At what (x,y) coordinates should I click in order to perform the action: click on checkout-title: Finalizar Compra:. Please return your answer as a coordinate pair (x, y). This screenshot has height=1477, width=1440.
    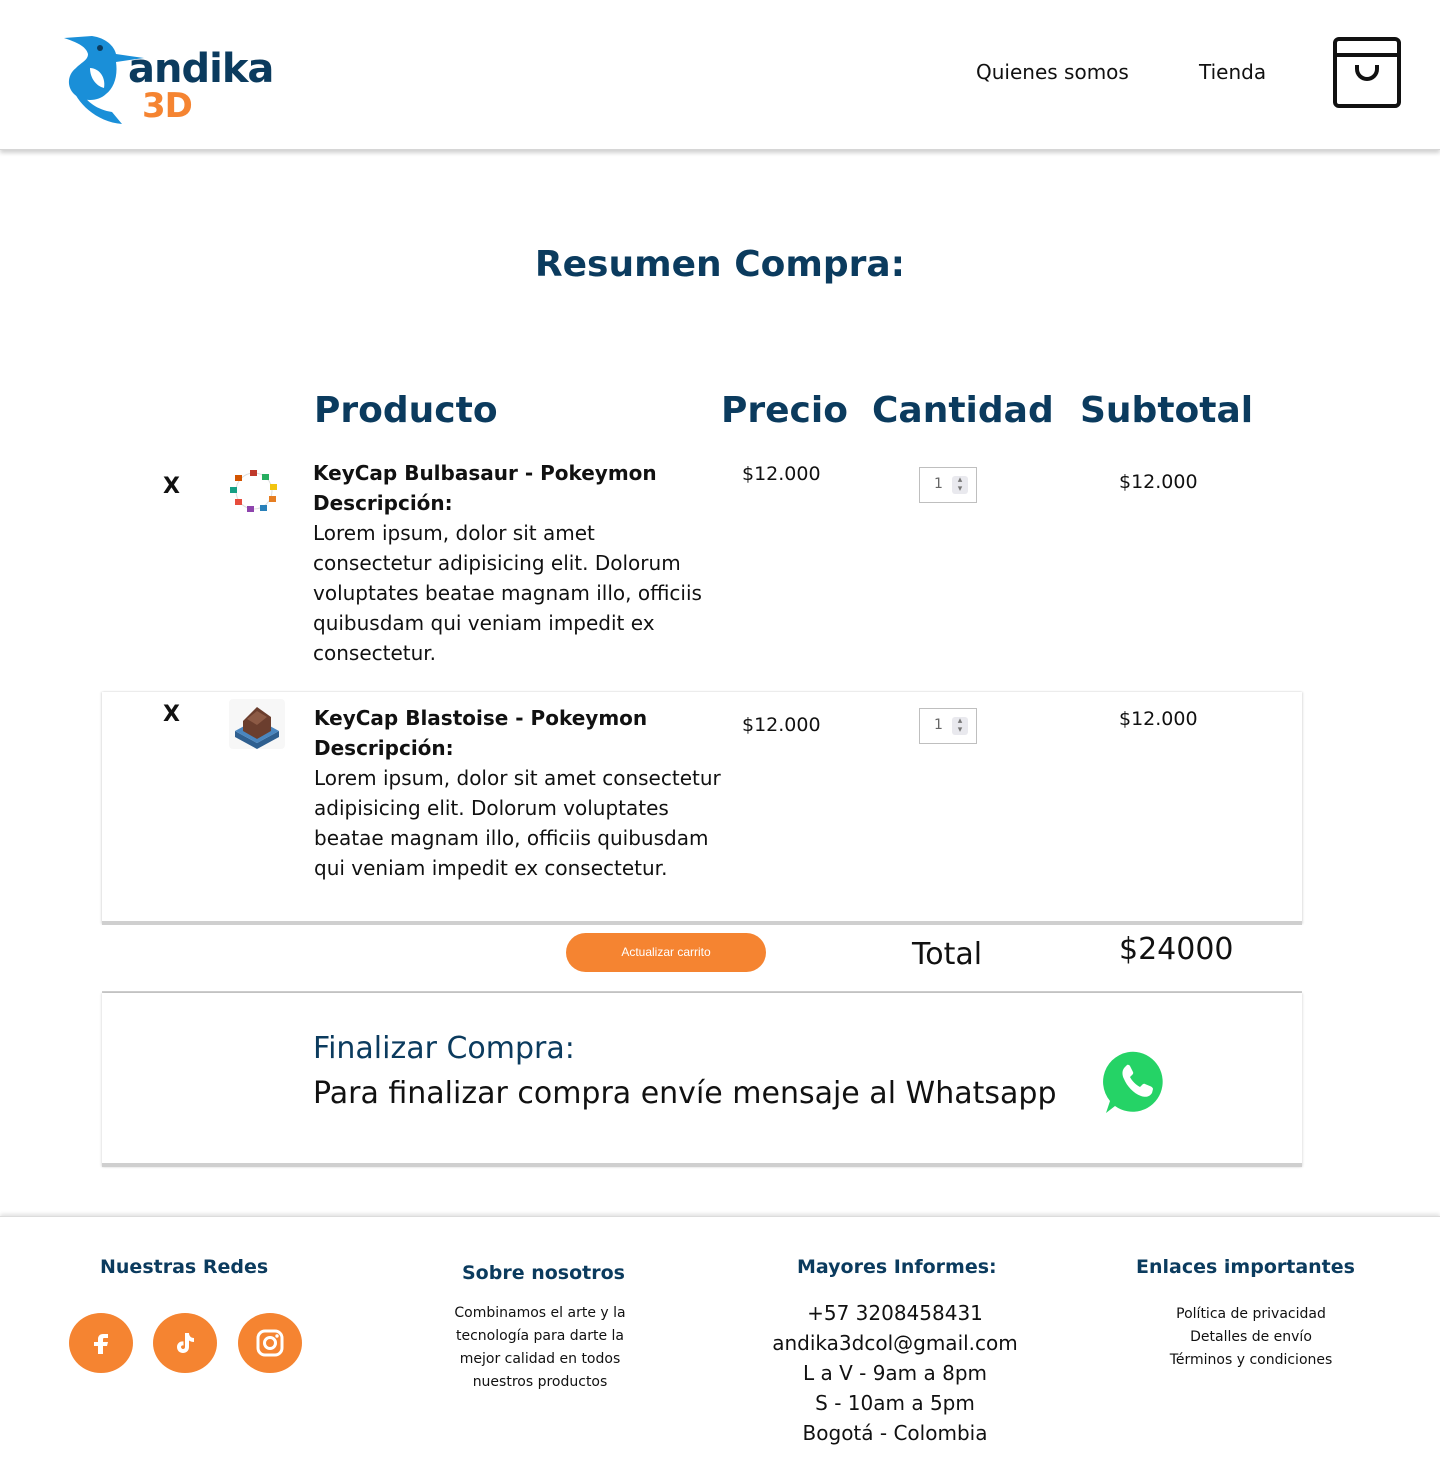
    Looking at the image, I should click on (444, 1048).